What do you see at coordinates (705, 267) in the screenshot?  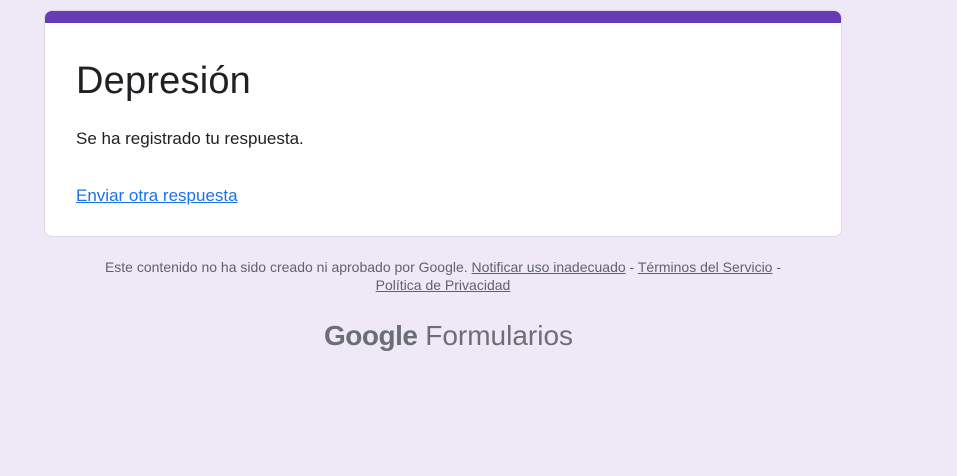 I see `terms-link: Términos del Servicio` at bounding box center [705, 267].